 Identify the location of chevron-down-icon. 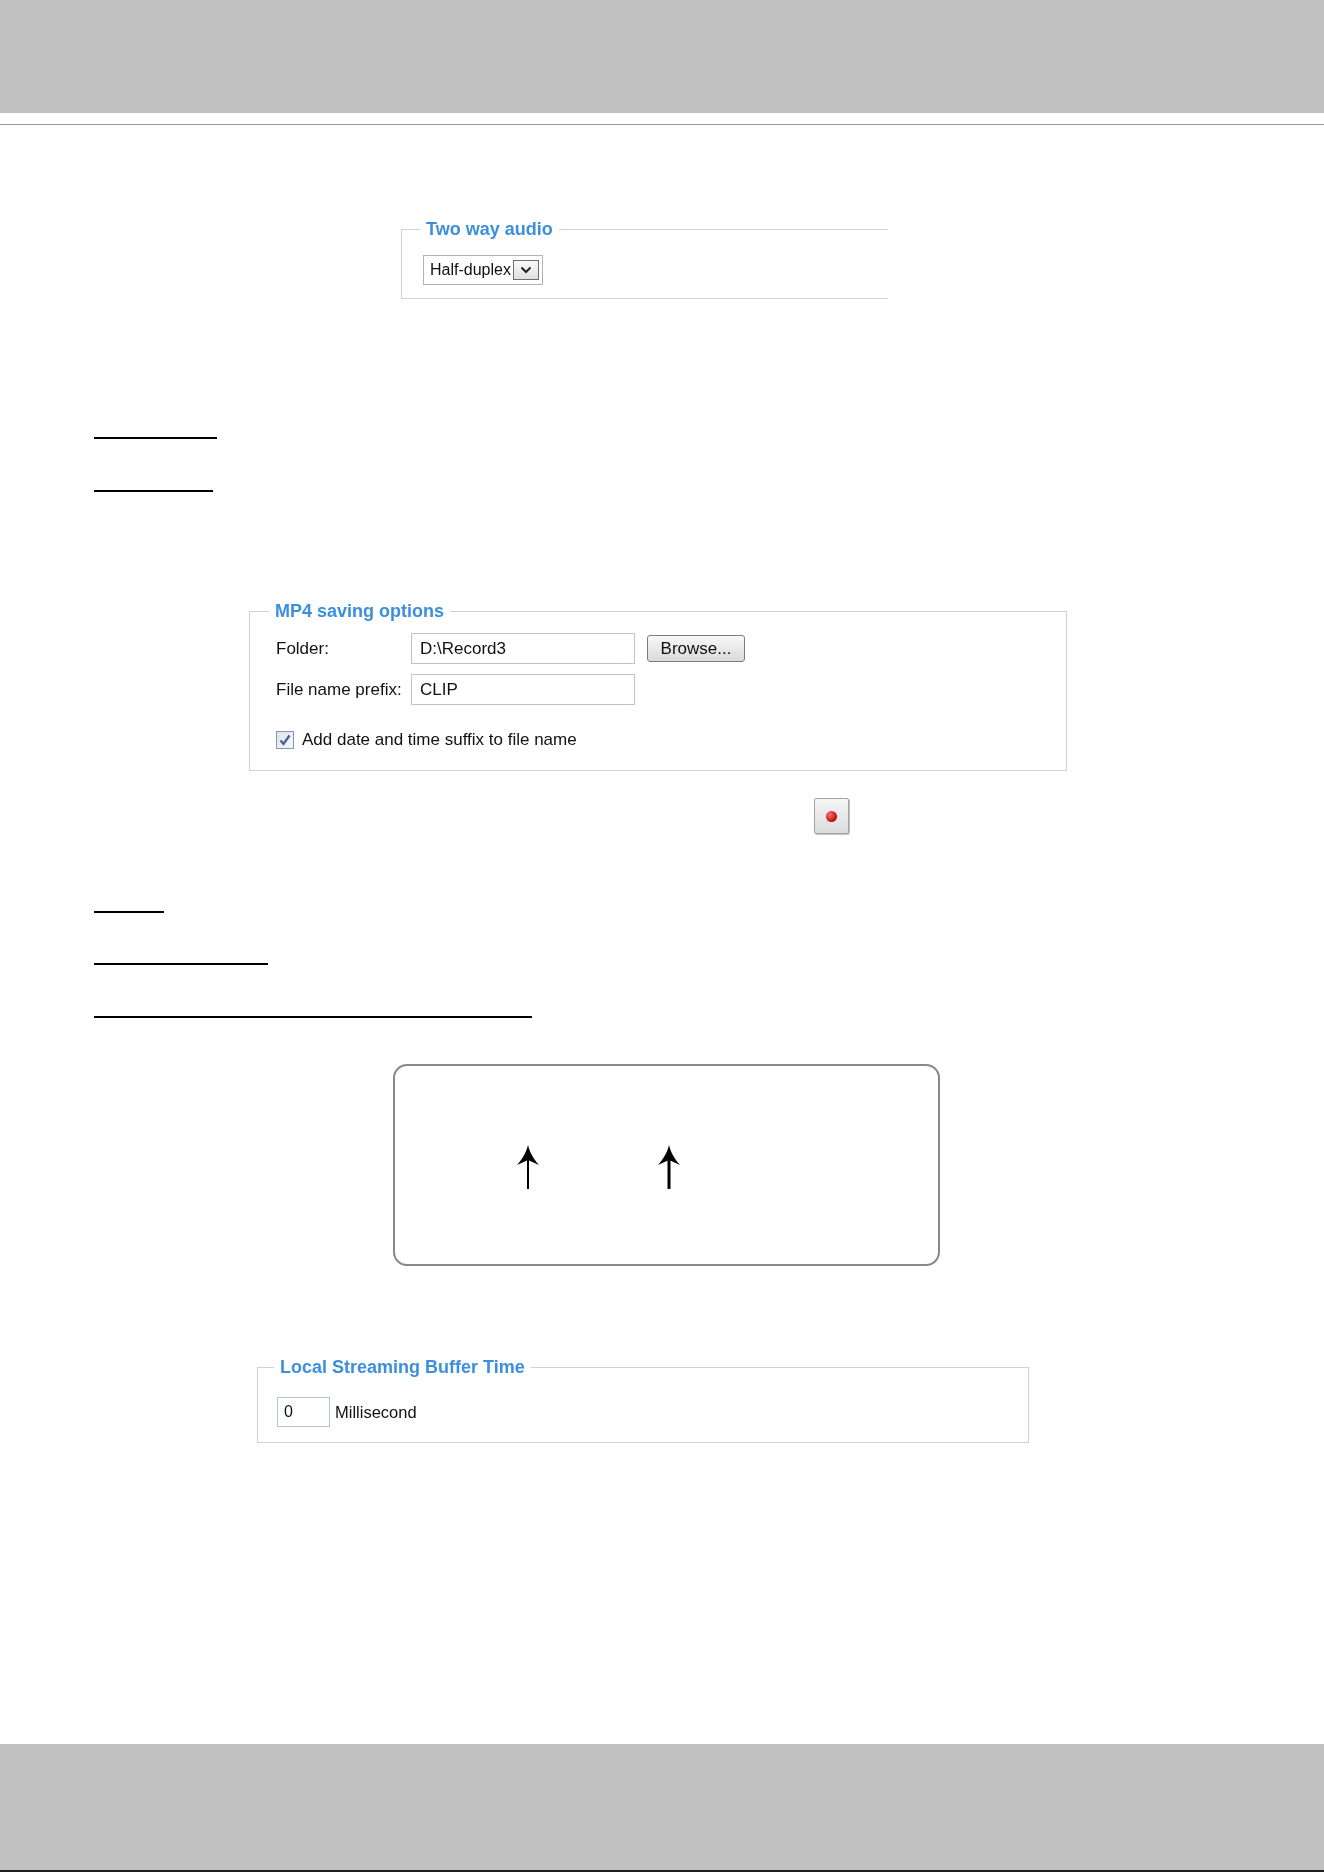
(525, 270).